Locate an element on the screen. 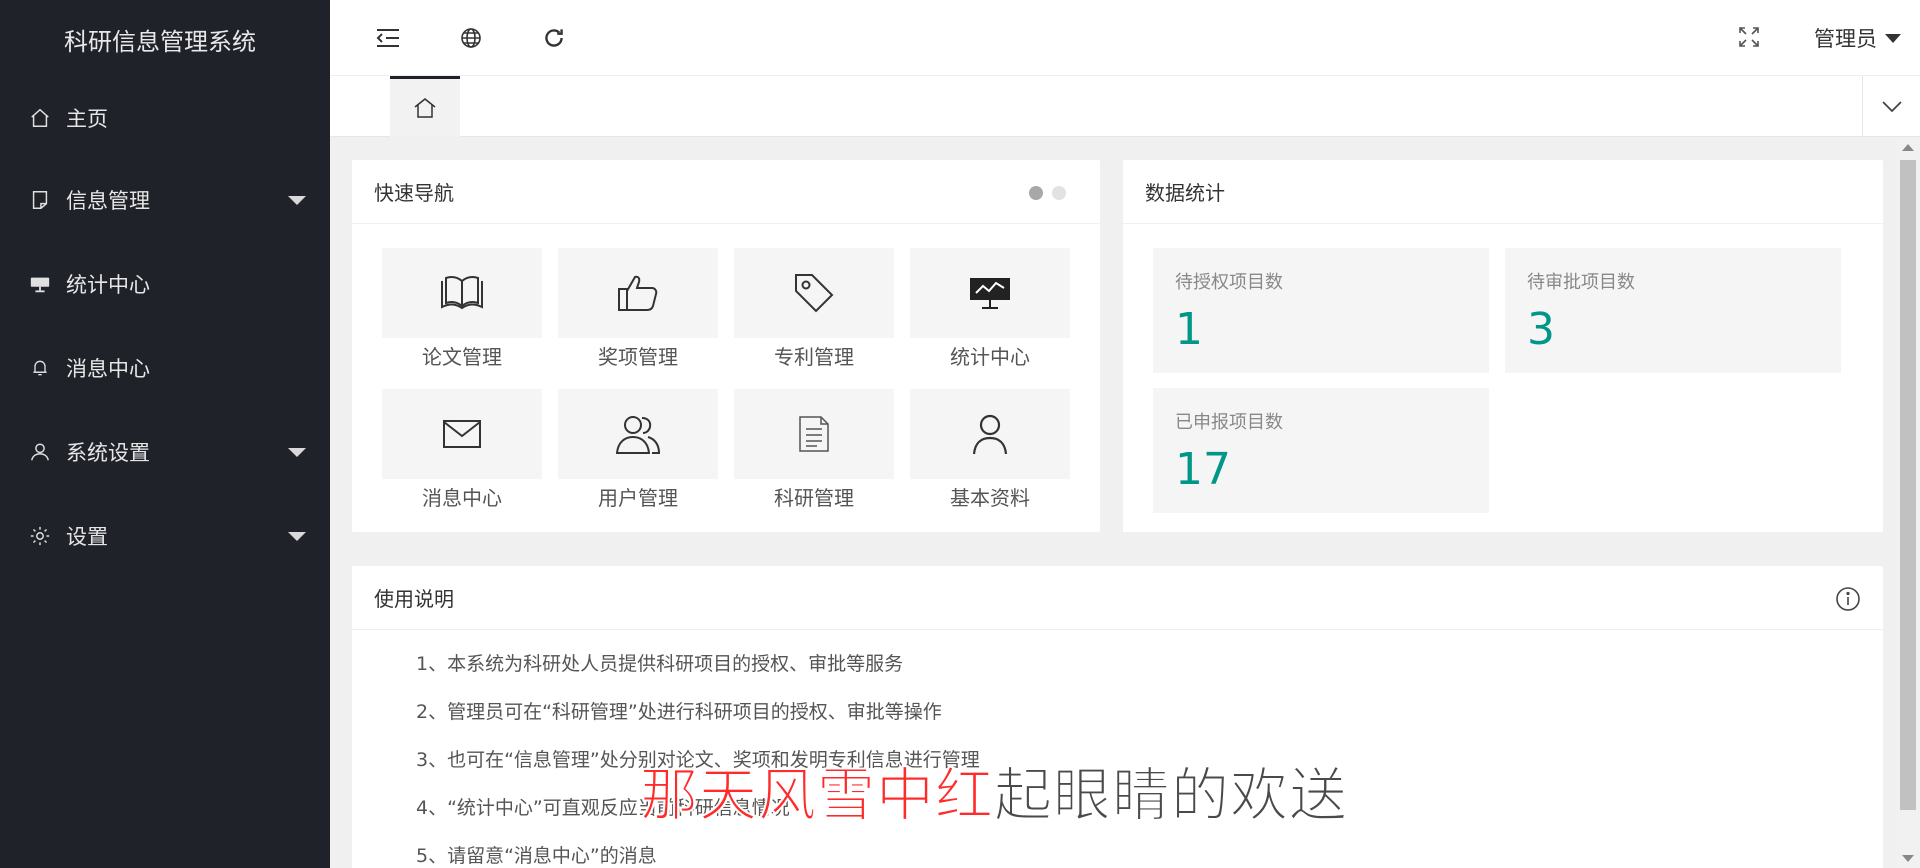 This screenshot has width=1920, height=868. stat-value: 1 is located at coordinates (1189, 329).